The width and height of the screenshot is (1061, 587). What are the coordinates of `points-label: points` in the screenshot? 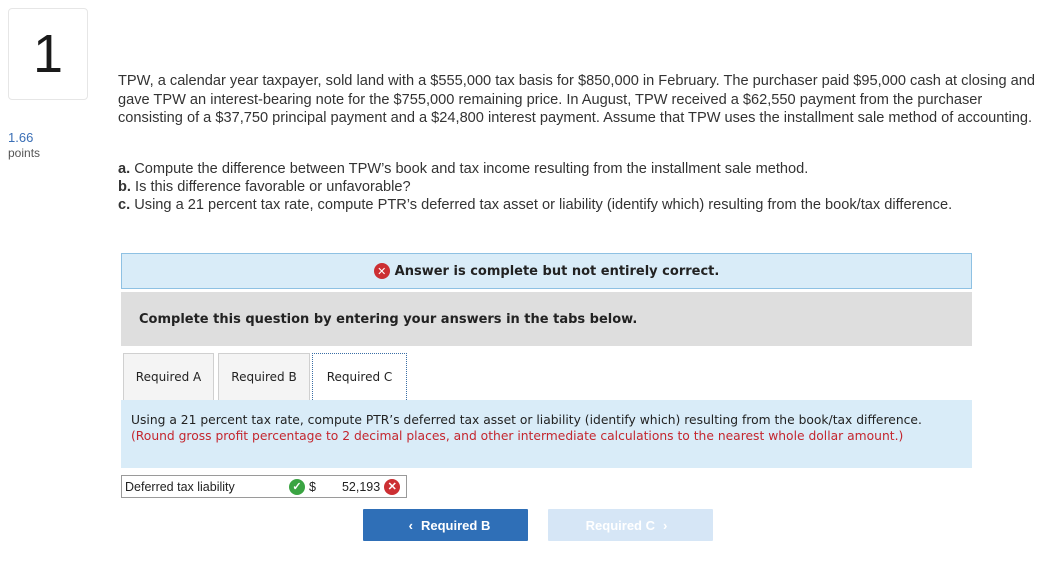 It's located at (24, 153).